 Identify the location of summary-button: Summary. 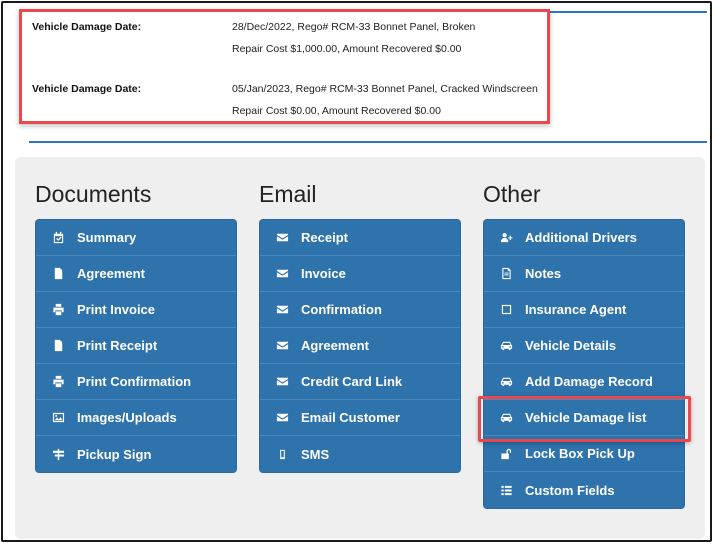
(136, 238).